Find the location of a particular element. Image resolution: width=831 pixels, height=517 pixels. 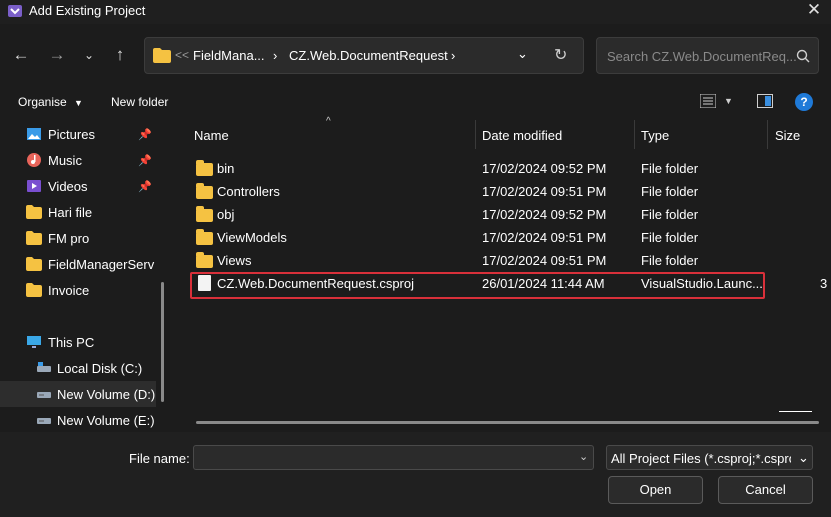

sidebar-item-new-volume-e: New Volume (E:) is located at coordinates (78, 420).